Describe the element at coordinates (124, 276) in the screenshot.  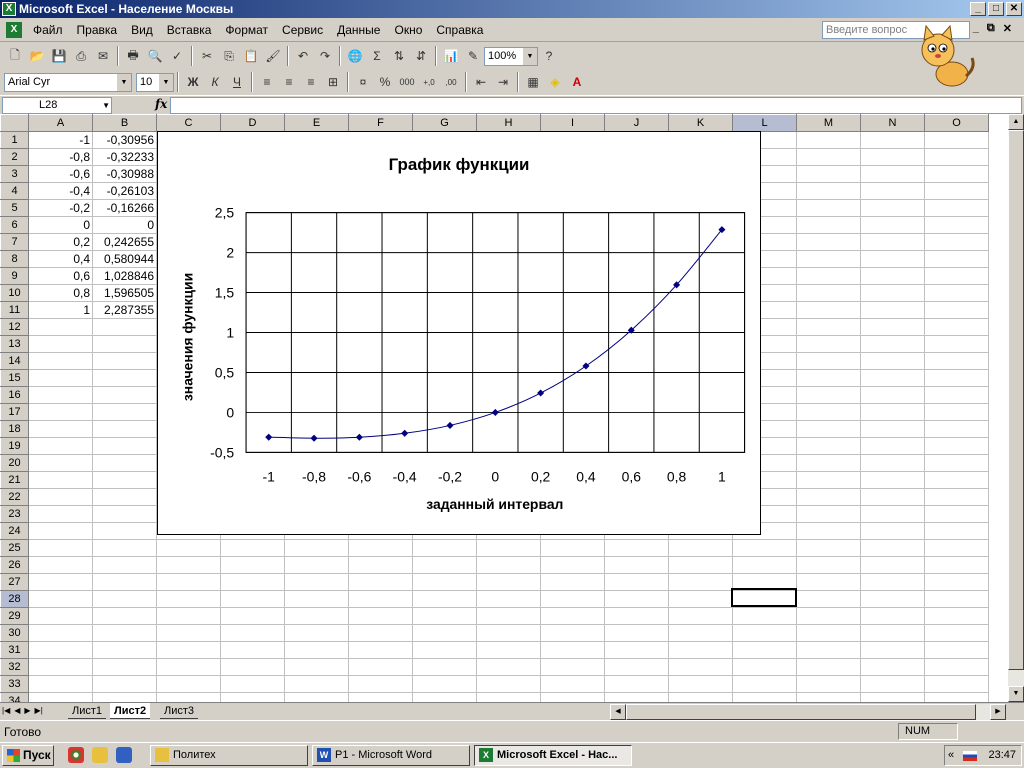
I see `cell: 1,028846` at that location.